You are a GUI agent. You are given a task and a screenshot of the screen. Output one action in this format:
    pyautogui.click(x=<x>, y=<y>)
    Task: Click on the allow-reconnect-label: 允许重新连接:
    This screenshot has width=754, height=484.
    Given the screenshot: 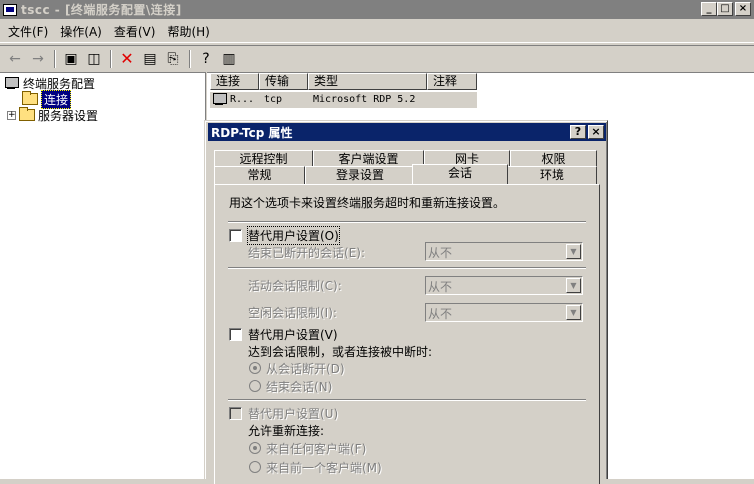 What is the action you would take?
    pyautogui.click(x=286, y=431)
    